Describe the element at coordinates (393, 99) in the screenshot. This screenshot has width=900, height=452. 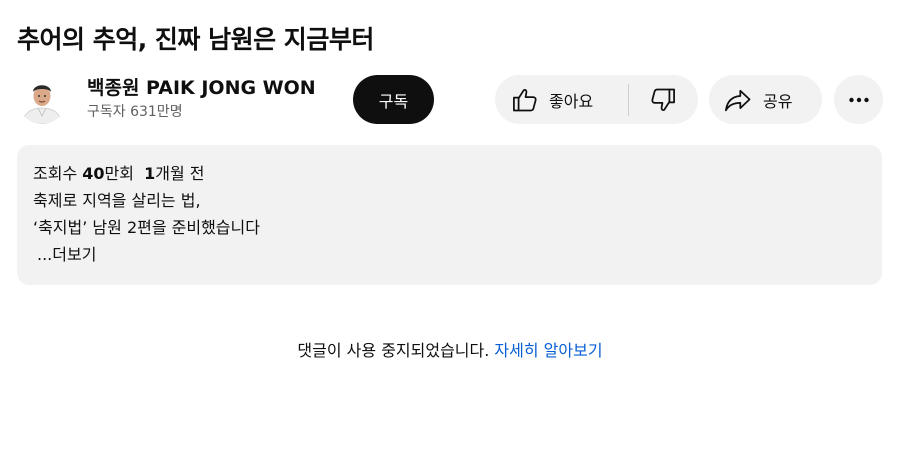
I see `subscribe-button: 구독` at that location.